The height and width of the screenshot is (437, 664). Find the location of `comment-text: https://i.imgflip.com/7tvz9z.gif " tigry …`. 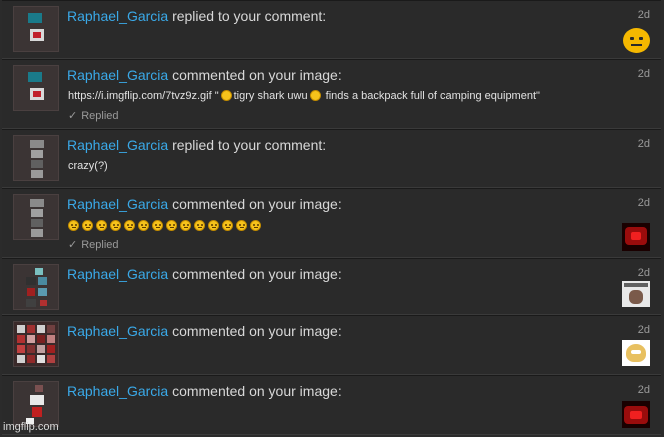

comment-text: https://i.imgflip.com/7tvz9z.gif " tigry … is located at coordinates (304, 96).